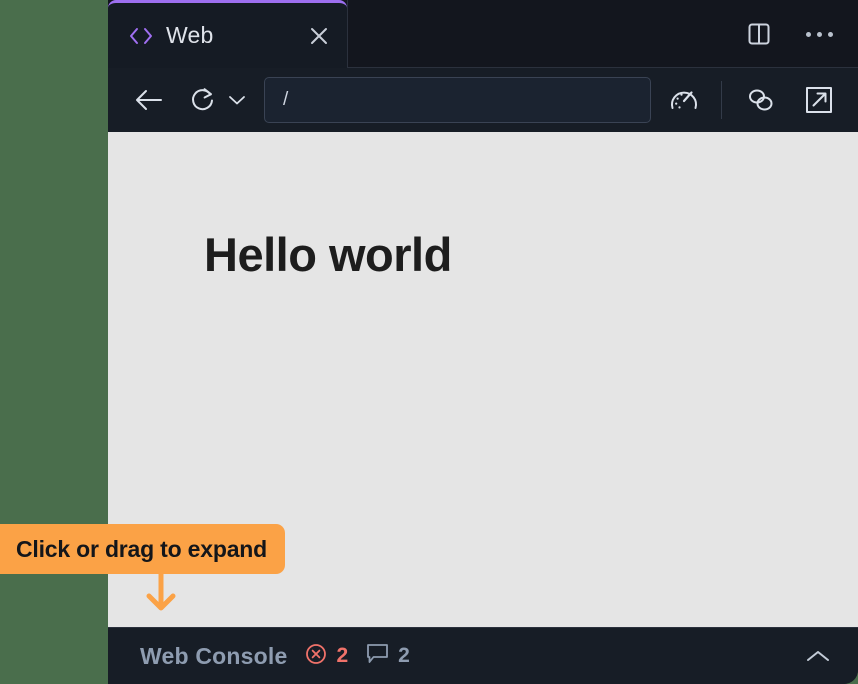 The width and height of the screenshot is (858, 684). Describe the element at coordinates (818, 656) in the screenshot. I see `chevron-up-icon` at that location.